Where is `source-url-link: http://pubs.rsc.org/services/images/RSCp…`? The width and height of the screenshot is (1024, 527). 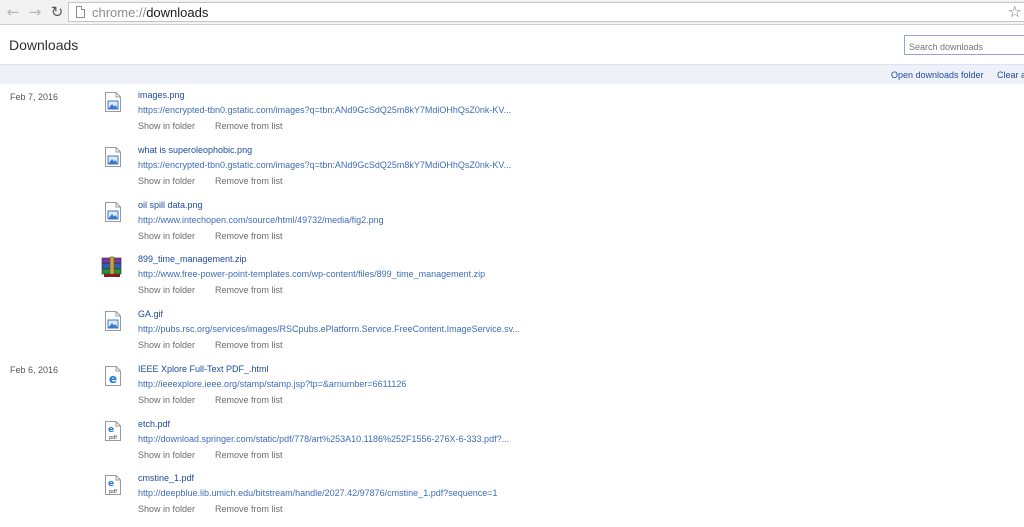 source-url-link: http://pubs.rsc.org/services/images/RSCp… is located at coordinates (329, 329).